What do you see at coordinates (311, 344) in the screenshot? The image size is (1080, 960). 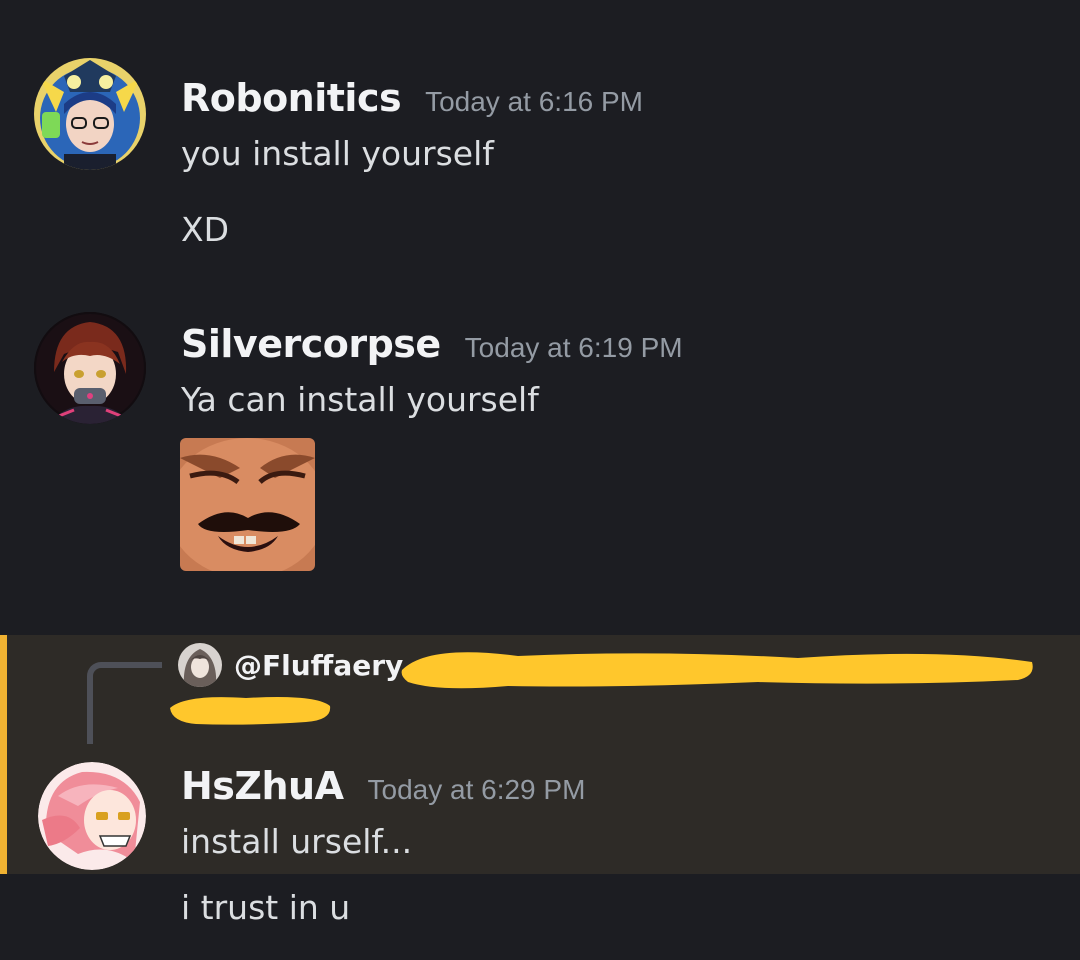 I see `username: Silvercorpse` at bounding box center [311, 344].